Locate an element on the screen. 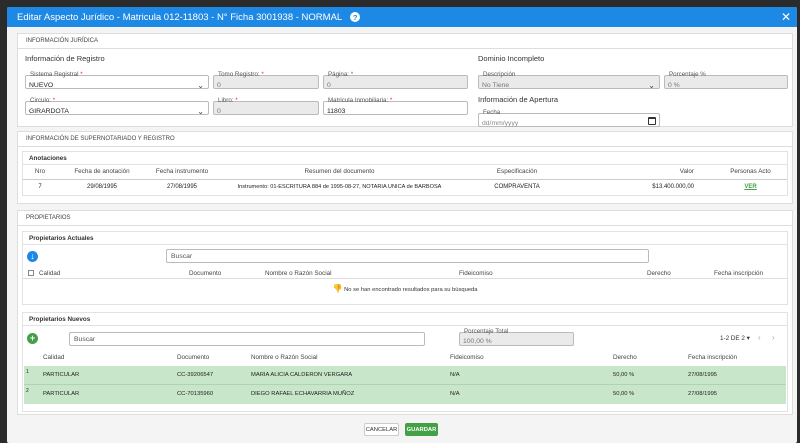 The width and height of the screenshot is (800, 443). matricula-inmobiliaria-field: Matricula Inmobiliaria: * 11803 is located at coordinates (395, 106).